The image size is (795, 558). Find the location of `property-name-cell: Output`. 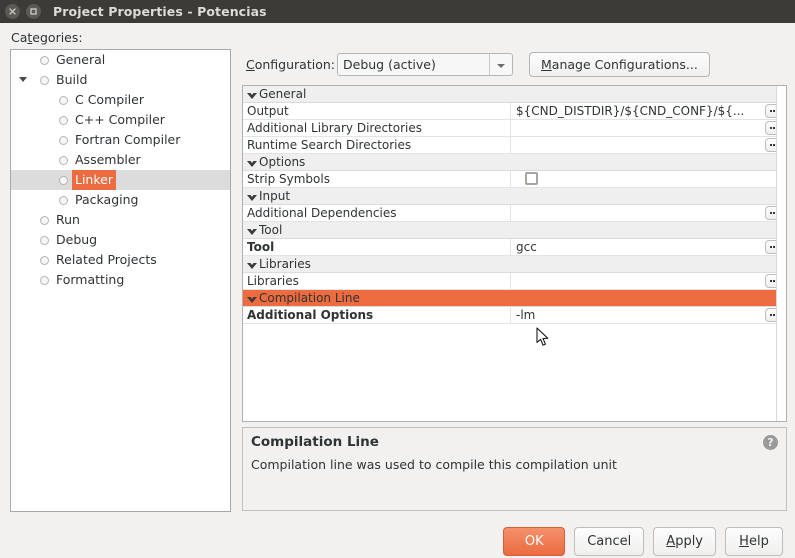

property-name-cell: Output is located at coordinates (377, 111).